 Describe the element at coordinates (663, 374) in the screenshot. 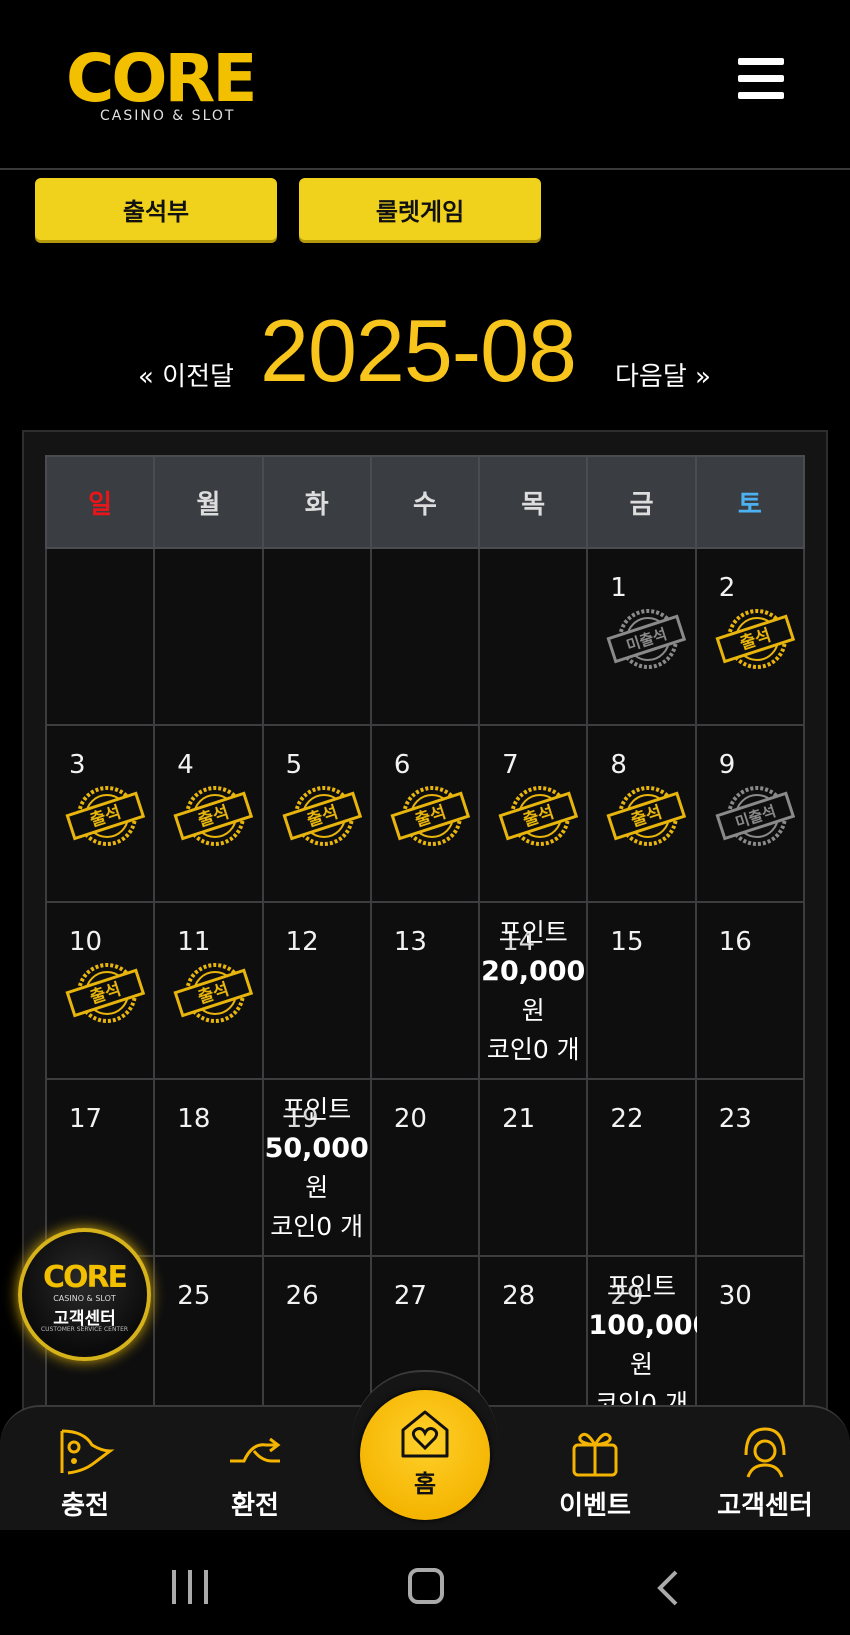

I see `next-month-link: 다음달 »` at that location.